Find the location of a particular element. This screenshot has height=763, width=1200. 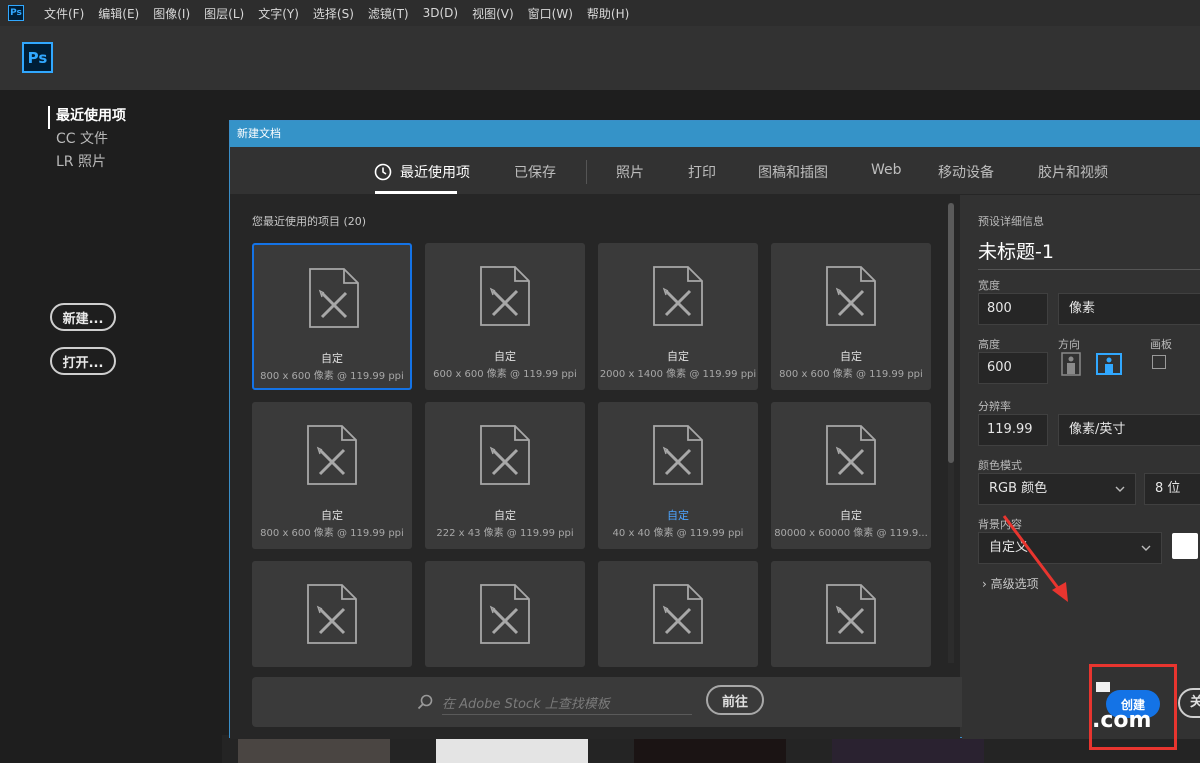

preset-card: 自定 2000 x 1400 像素 @ 119.99 ppi is located at coordinates (678, 316).